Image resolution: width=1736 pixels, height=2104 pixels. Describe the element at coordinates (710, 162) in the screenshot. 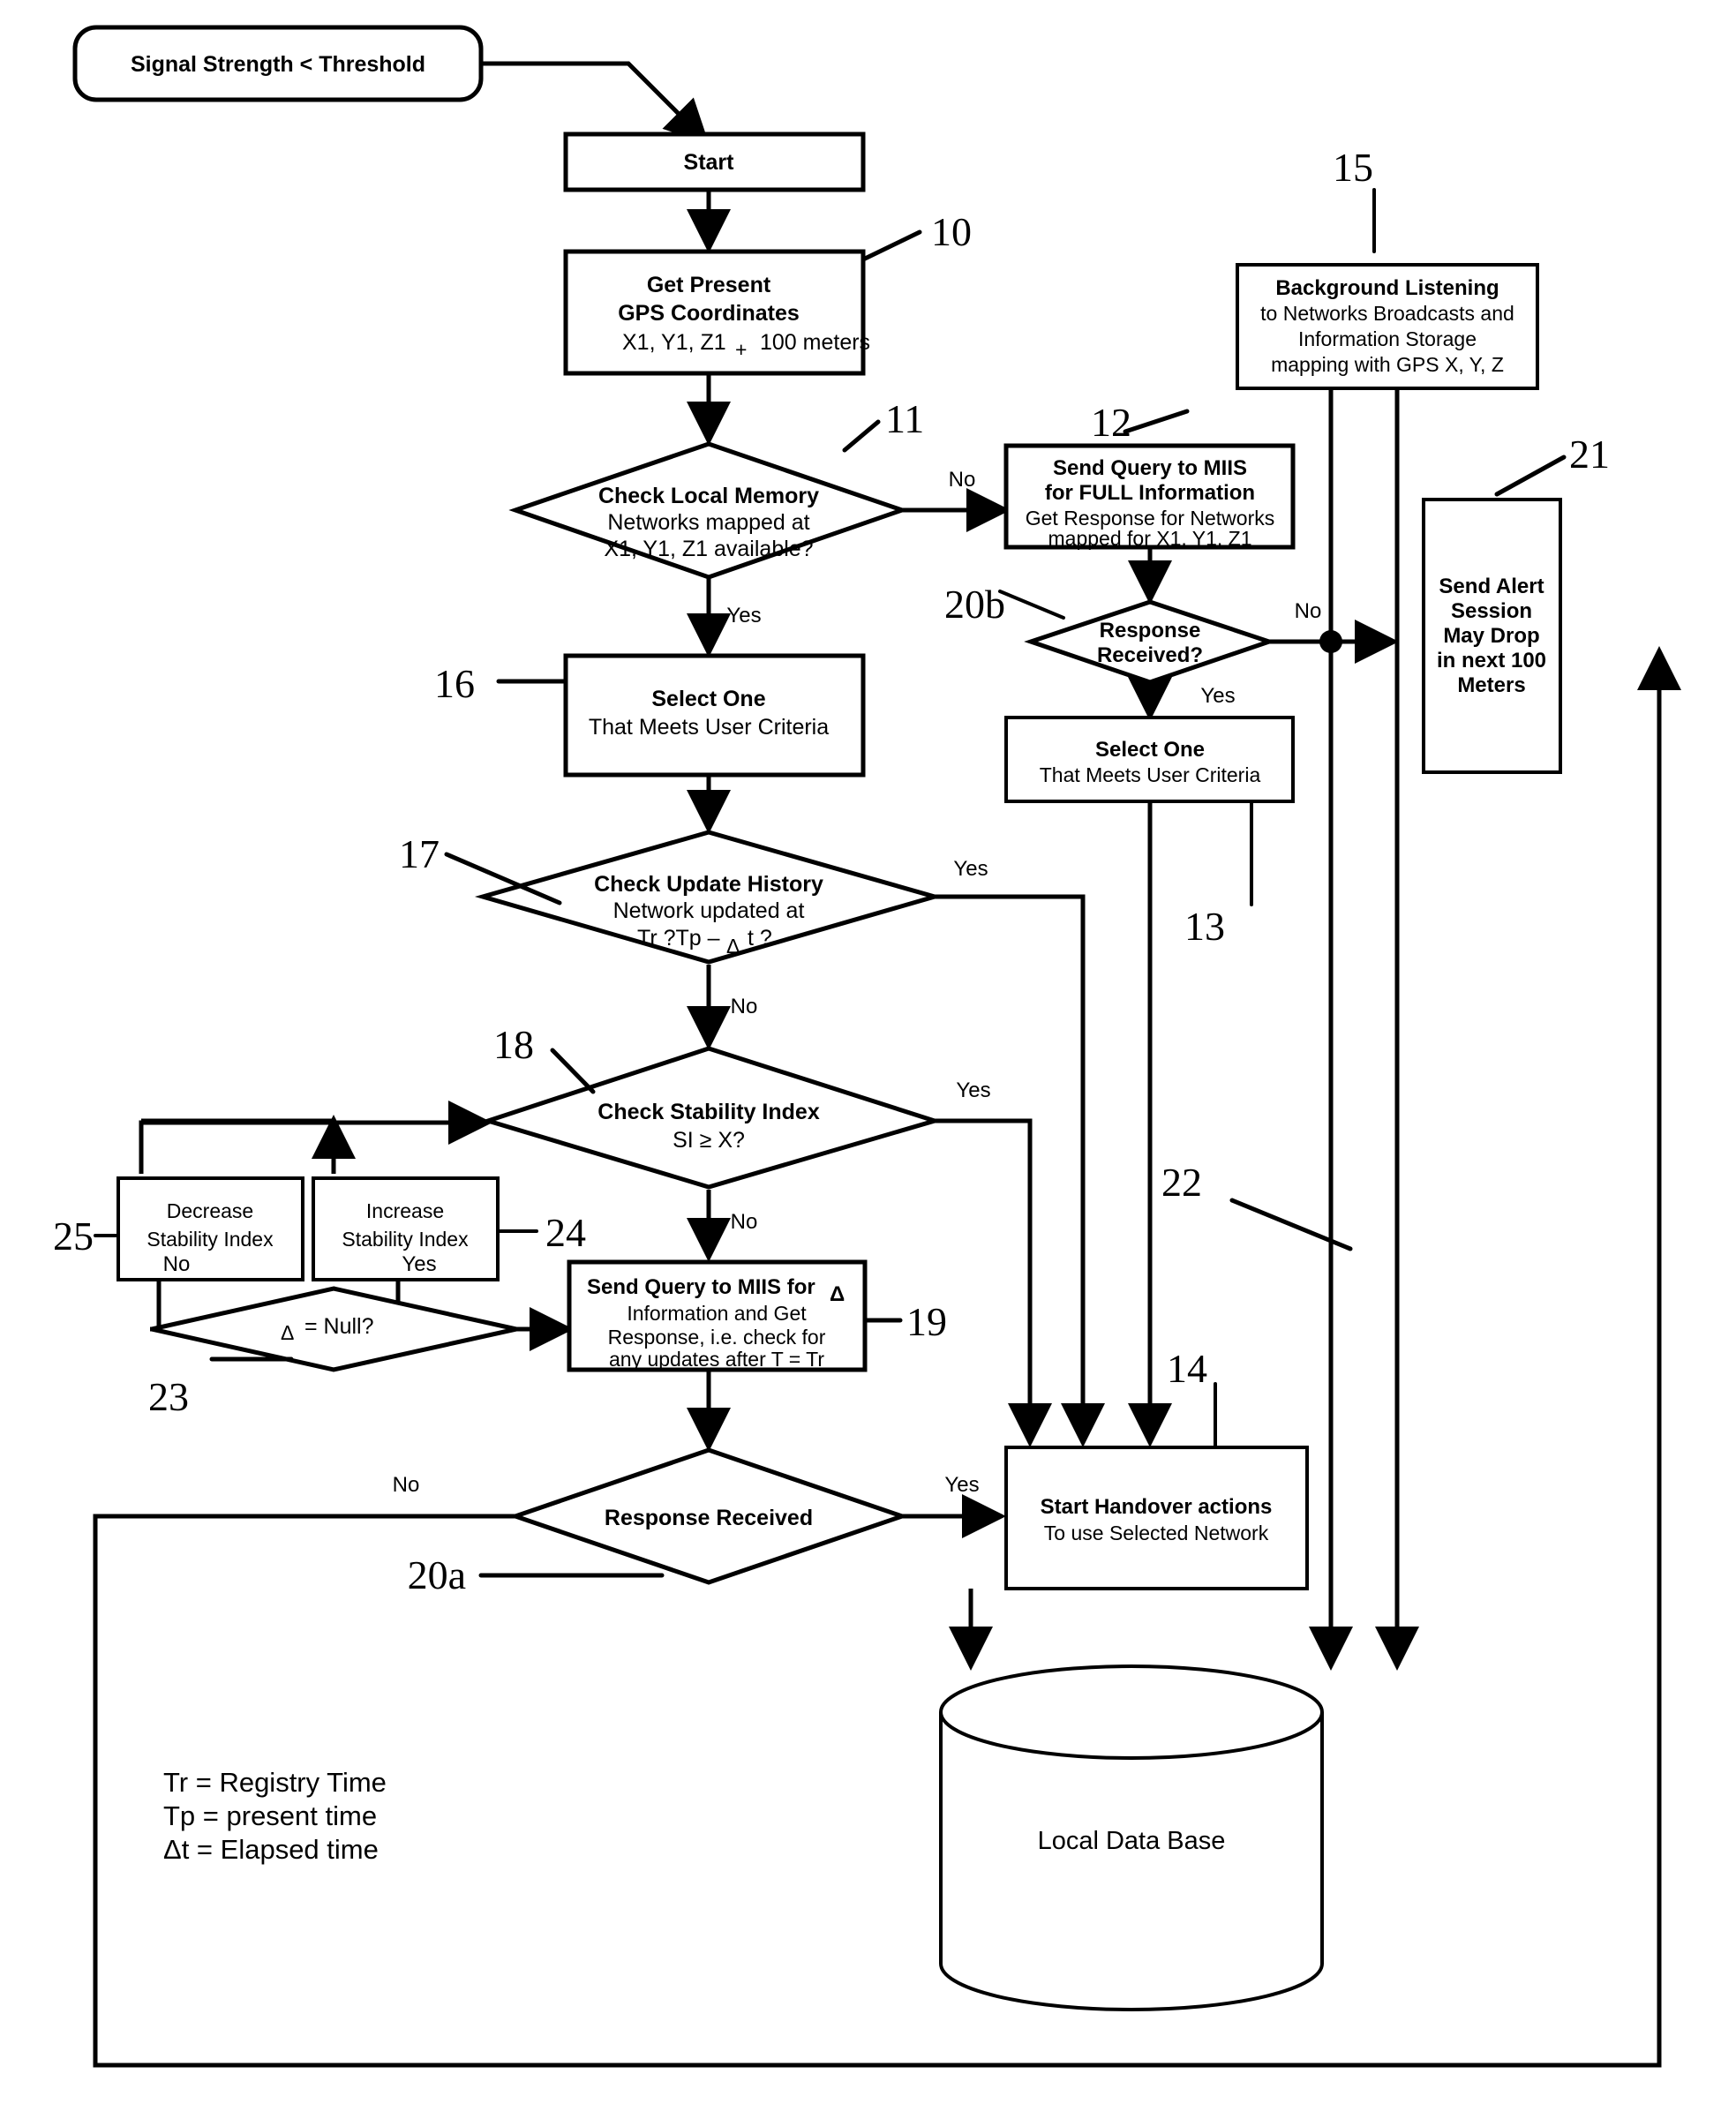

I see `start-label: Start` at that location.